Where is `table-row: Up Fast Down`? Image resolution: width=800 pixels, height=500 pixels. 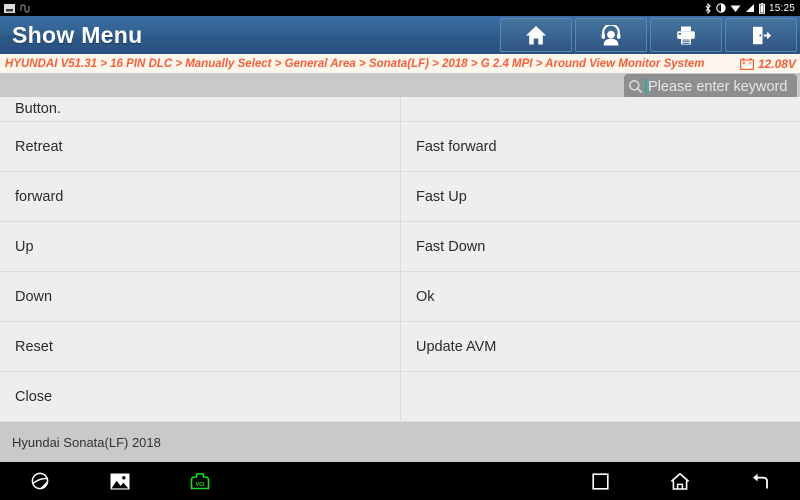
table-row: Up Fast Down is located at coordinates (400, 247).